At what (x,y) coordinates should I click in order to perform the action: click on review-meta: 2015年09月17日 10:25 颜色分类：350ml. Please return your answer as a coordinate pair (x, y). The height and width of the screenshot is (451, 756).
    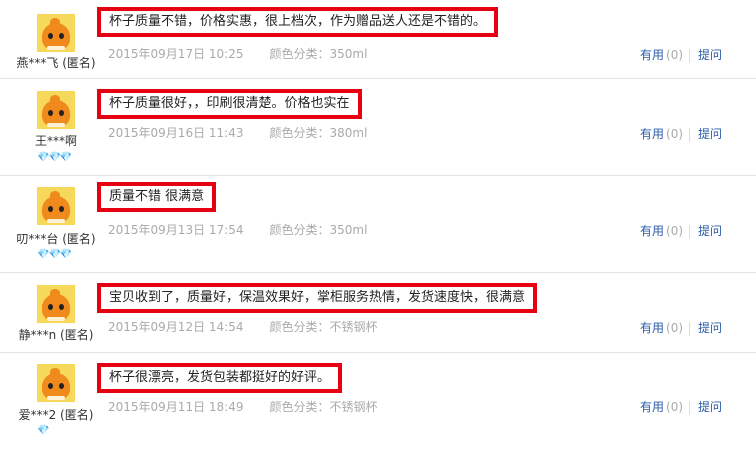
    Looking at the image, I should click on (237, 53).